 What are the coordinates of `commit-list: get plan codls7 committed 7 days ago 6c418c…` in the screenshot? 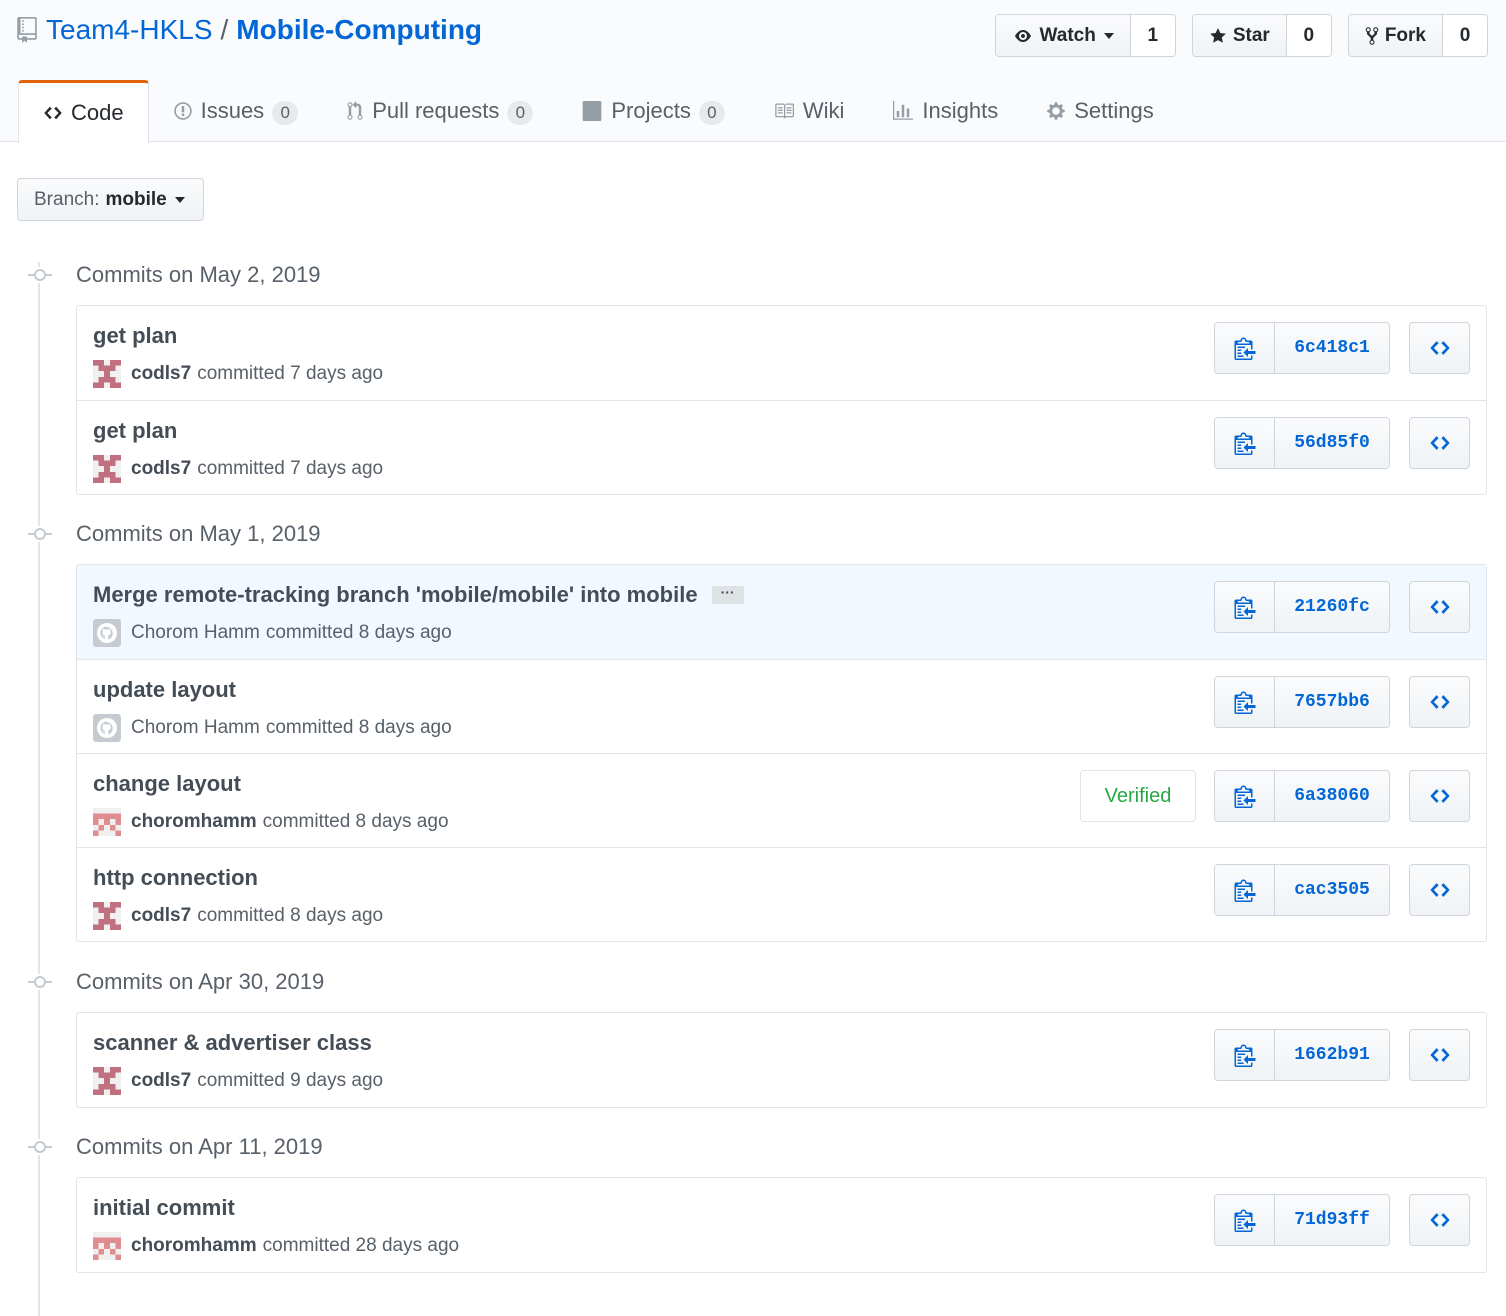 It's located at (781, 400).